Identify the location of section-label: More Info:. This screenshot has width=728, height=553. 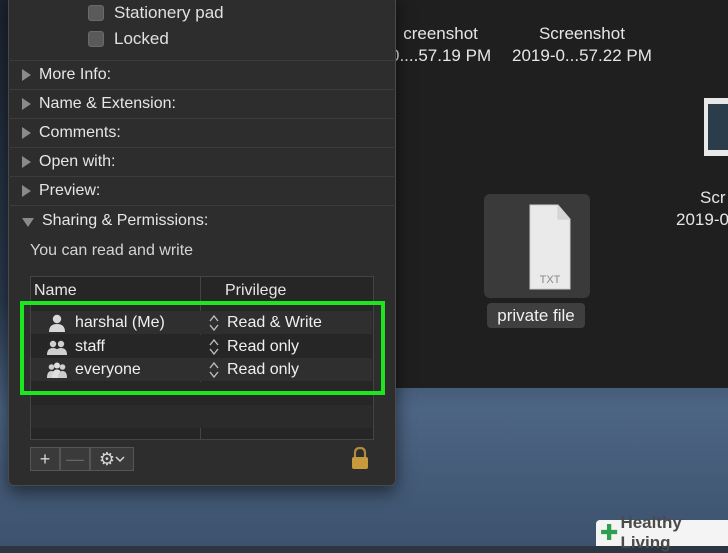
(75, 74).